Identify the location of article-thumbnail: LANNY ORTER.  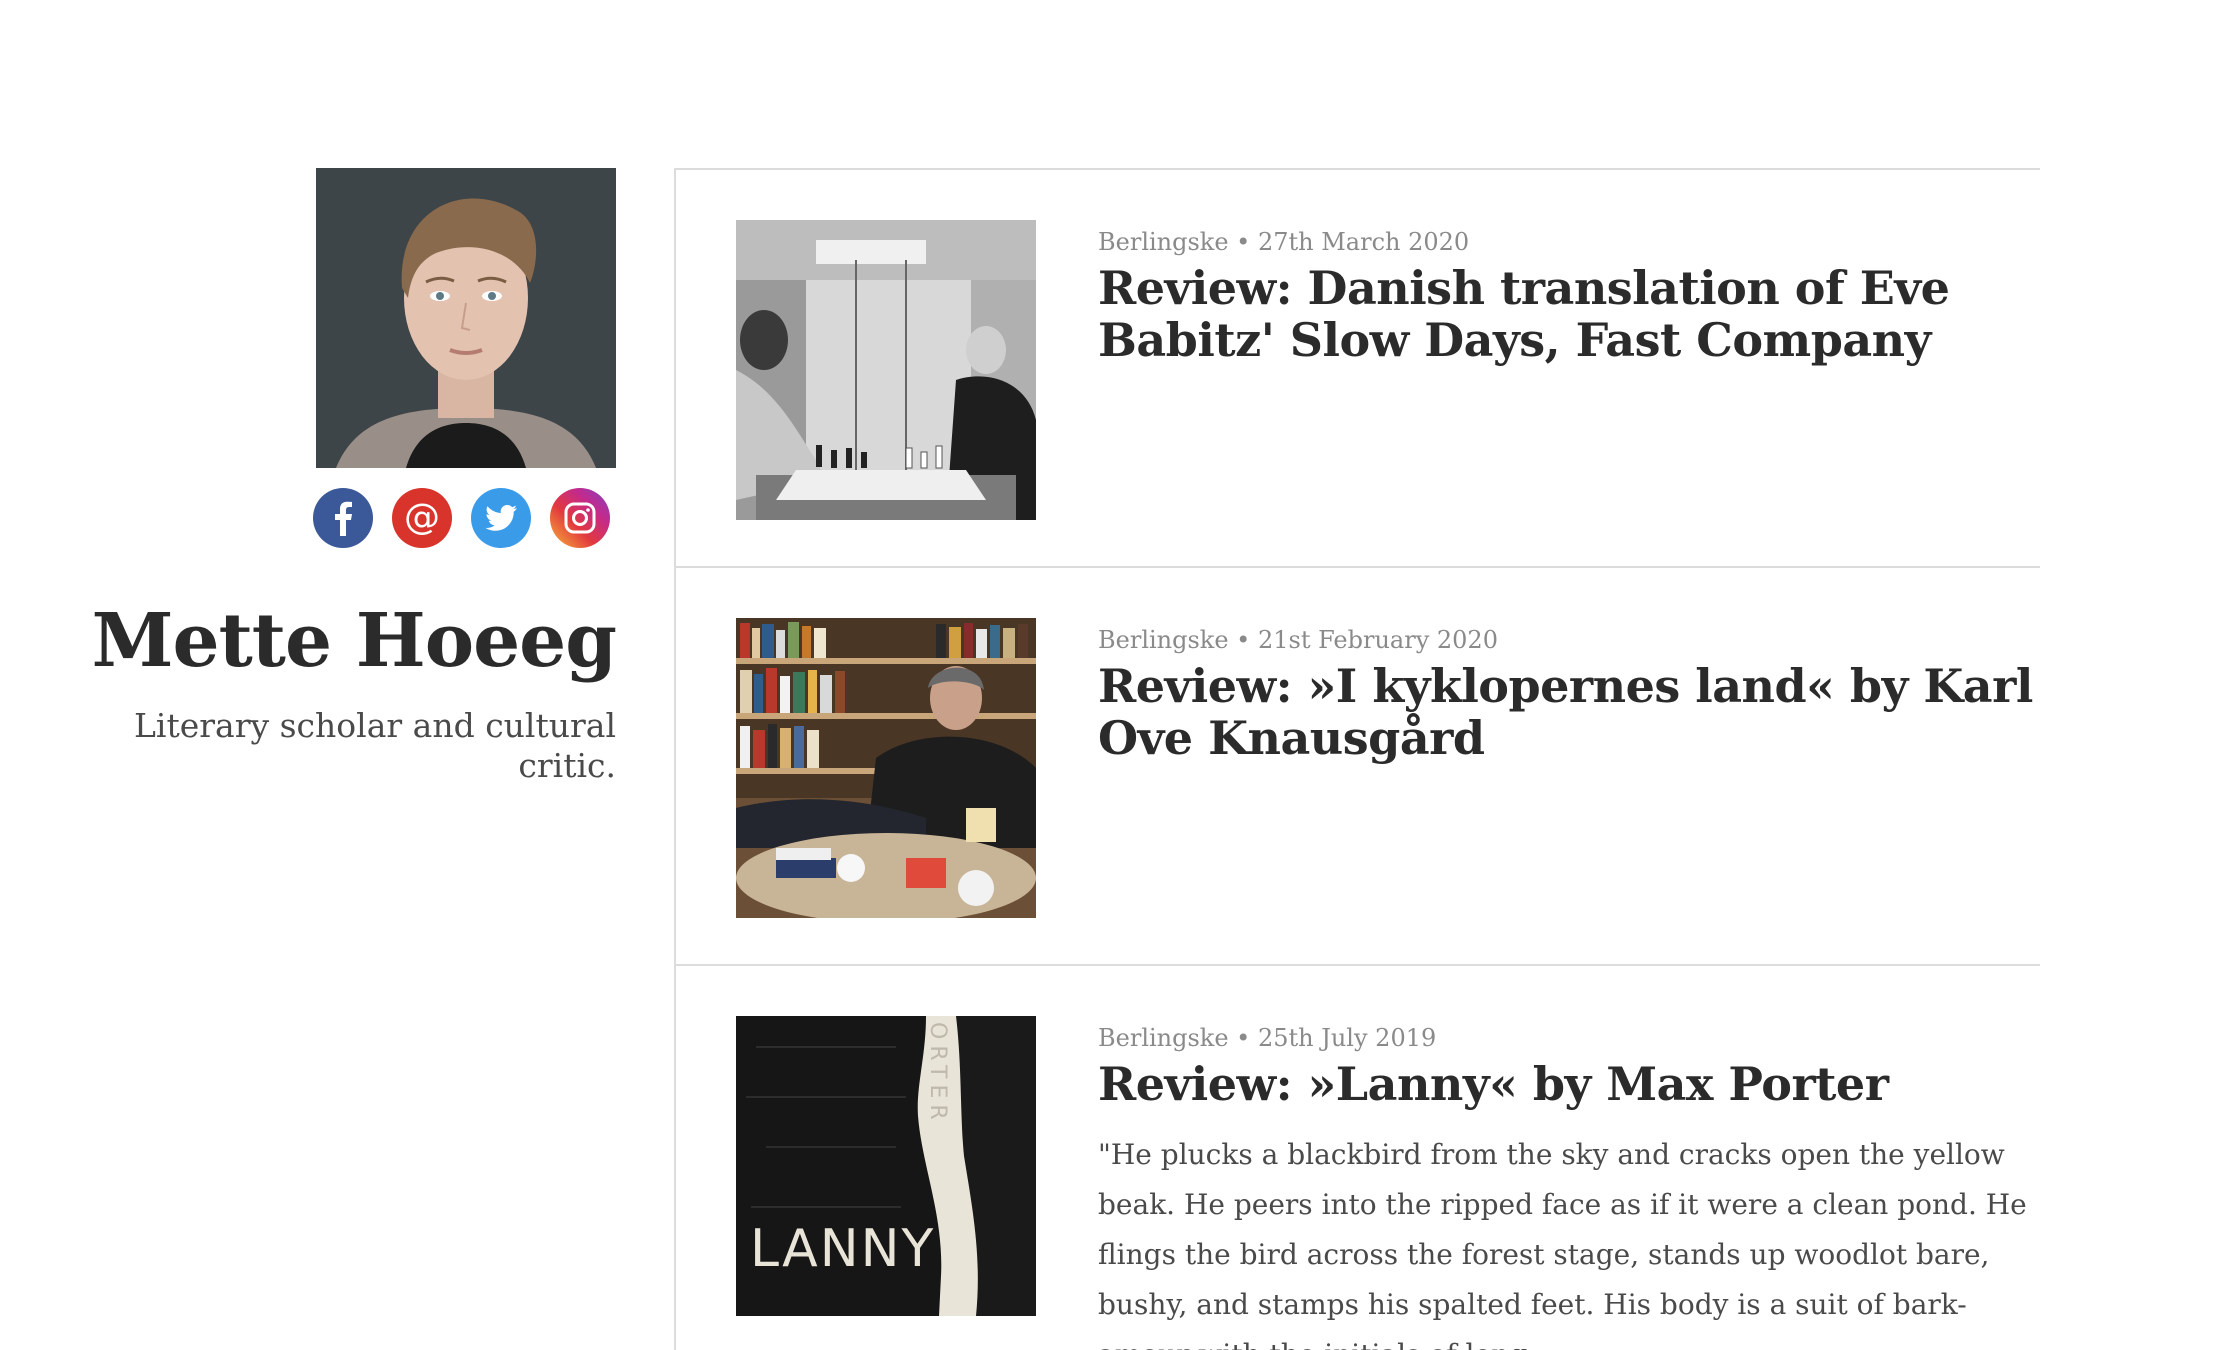
(886, 1166).